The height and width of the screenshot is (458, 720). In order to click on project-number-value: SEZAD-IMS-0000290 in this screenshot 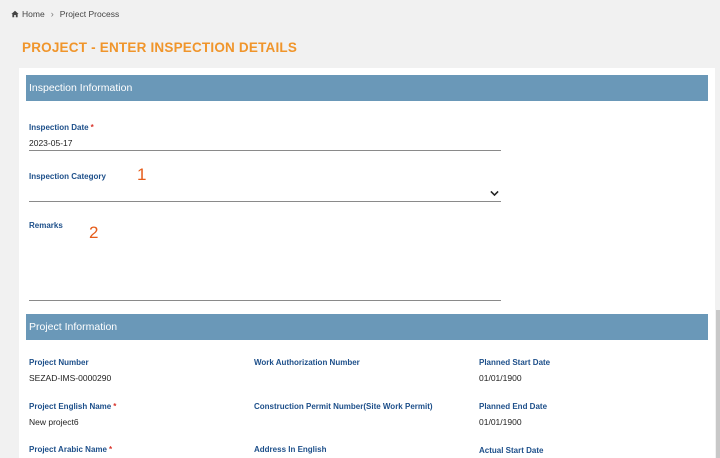, I will do `click(70, 378)`.